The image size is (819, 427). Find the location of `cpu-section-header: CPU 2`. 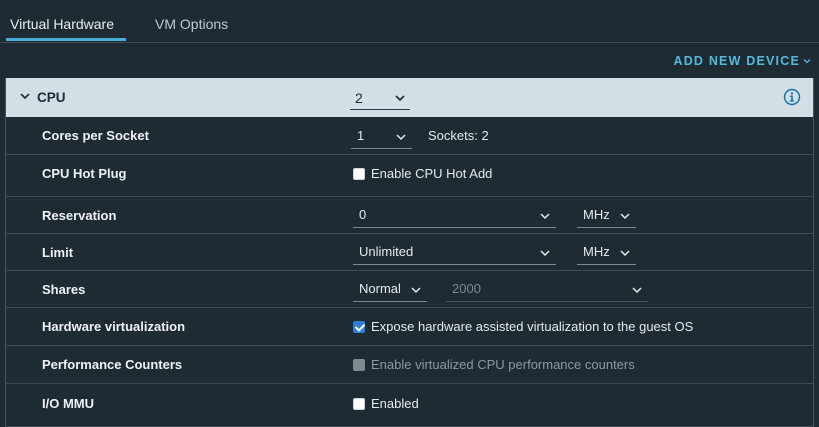

cpu-section-header: CPU 2 is located at coordinates (409, 97).